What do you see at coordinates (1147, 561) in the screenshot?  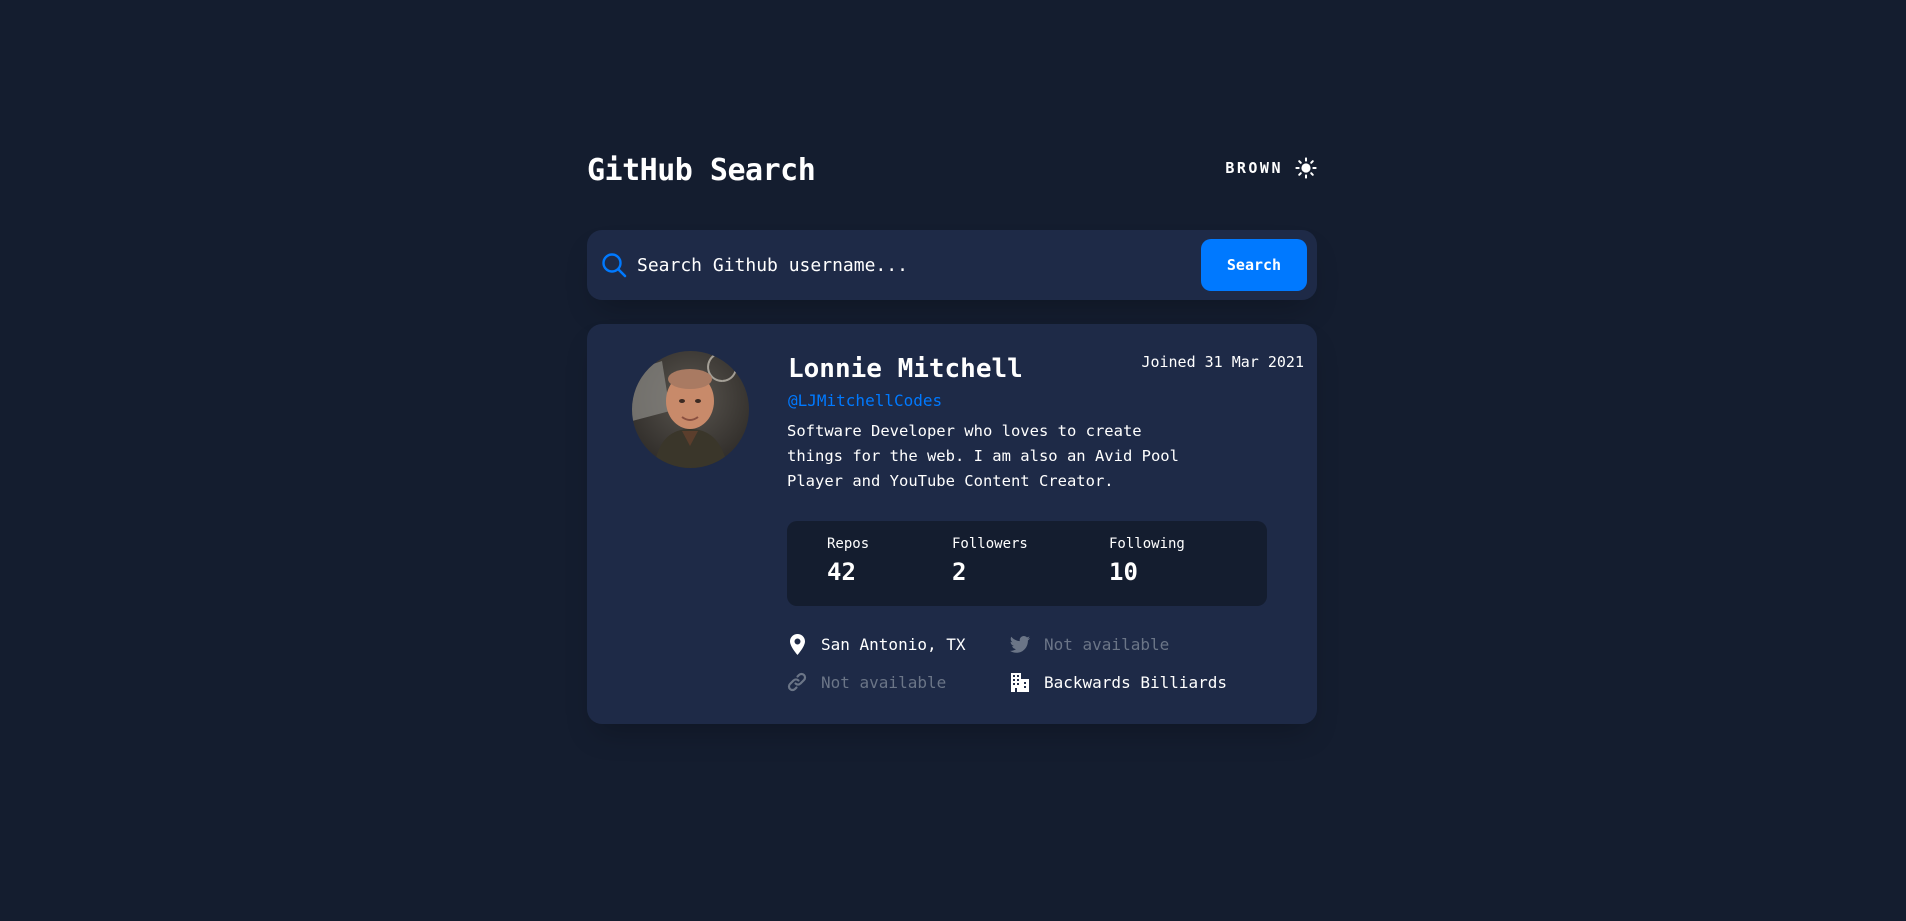 I see `stat-following: Following 10` at bounding box center [1147, 561].